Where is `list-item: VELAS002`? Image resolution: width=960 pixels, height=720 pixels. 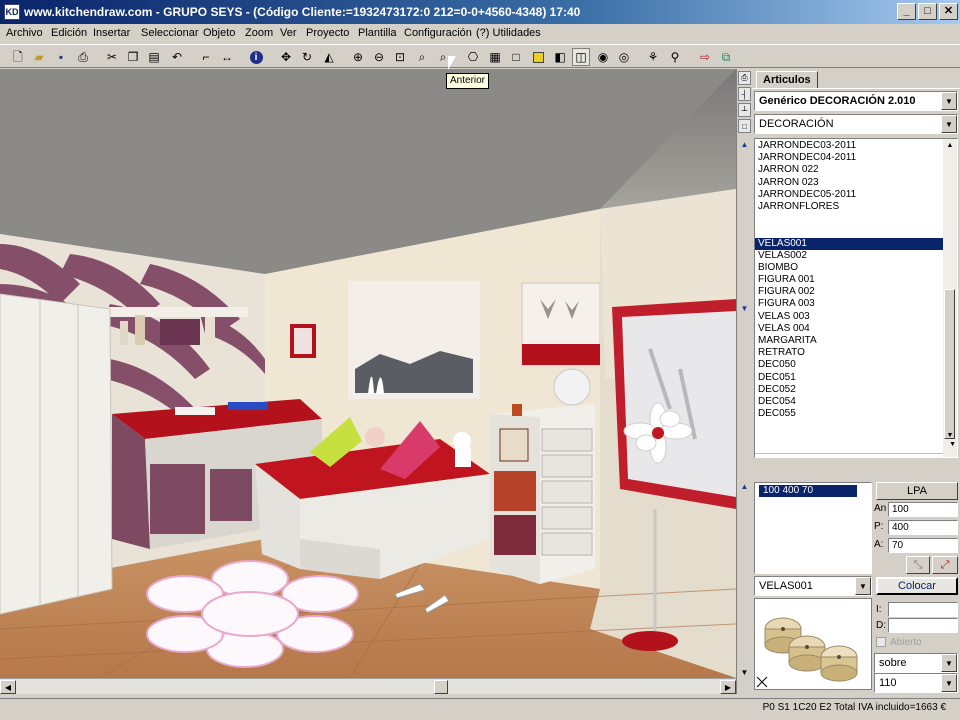
list-item: VELAS002 is located at coordinates (849, 256).